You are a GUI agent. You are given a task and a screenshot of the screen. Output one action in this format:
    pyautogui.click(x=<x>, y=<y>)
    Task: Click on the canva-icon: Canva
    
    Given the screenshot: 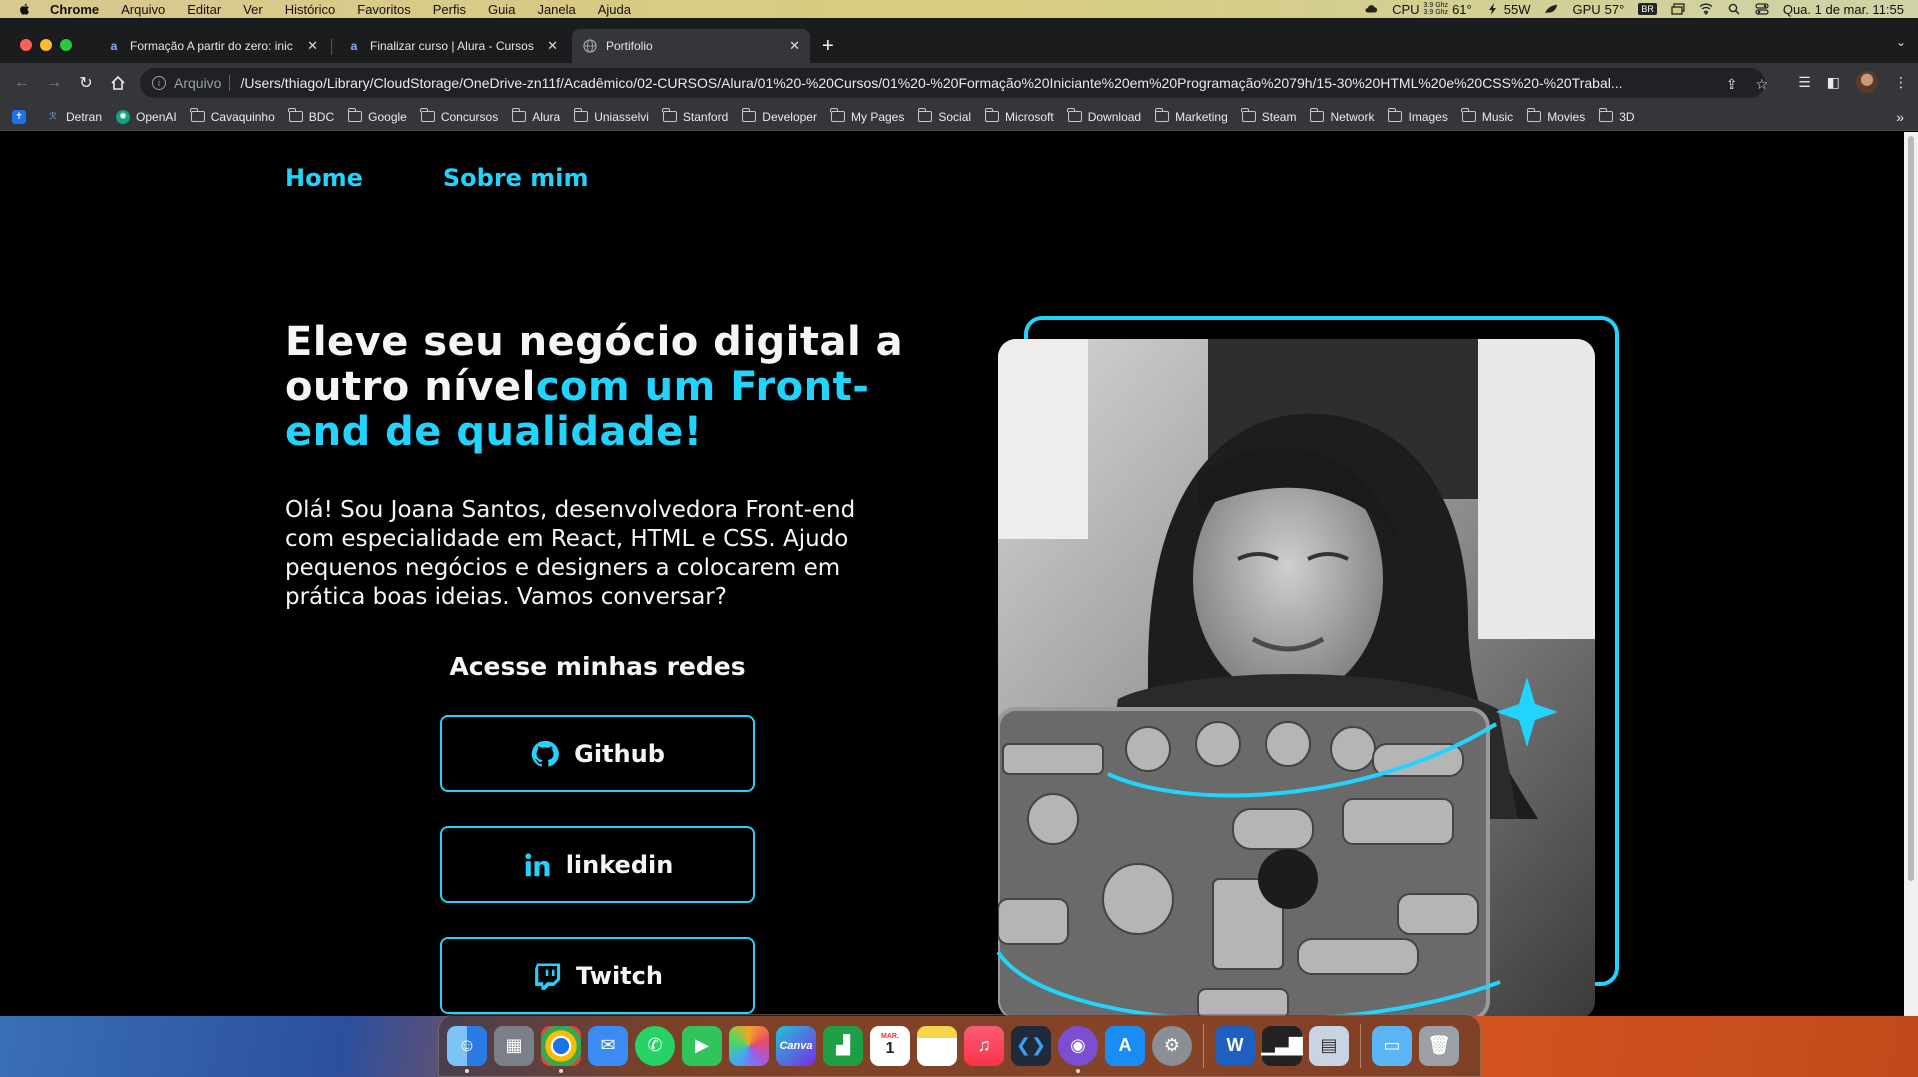 What is the action you would take?
    pyautogui.click(x=796, y=1045)
    